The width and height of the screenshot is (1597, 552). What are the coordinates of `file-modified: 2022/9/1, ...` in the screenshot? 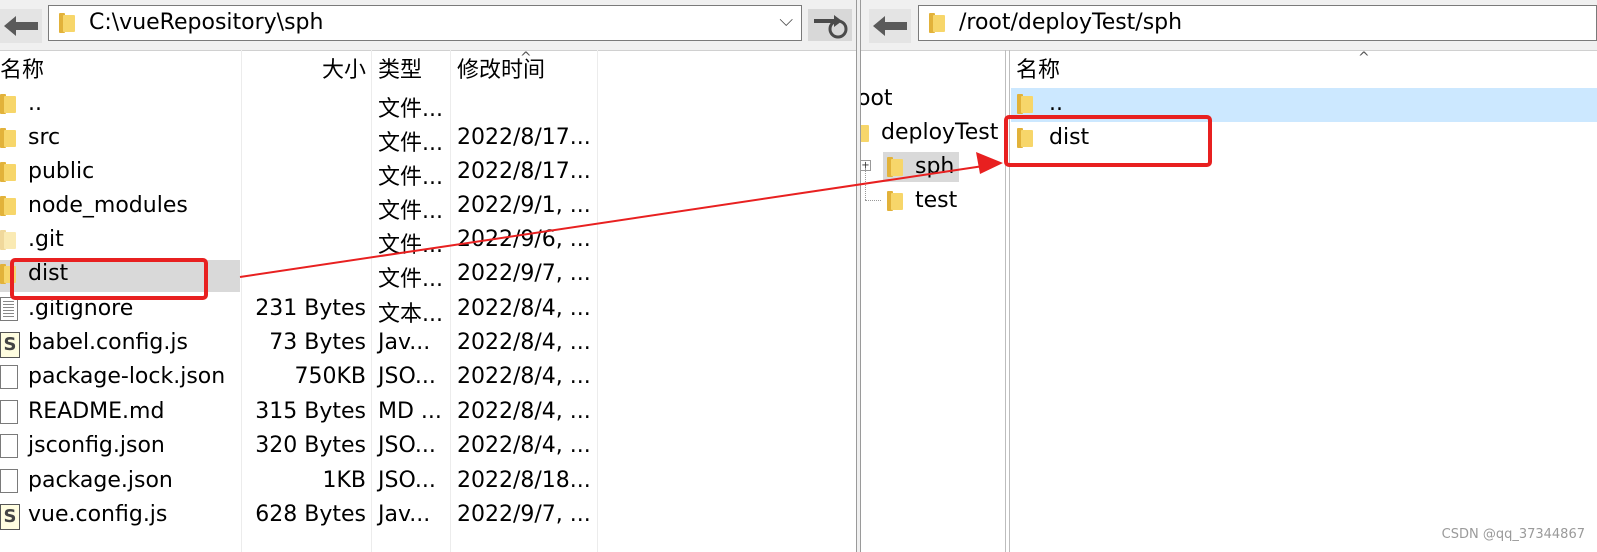 It's located at (524, 205).